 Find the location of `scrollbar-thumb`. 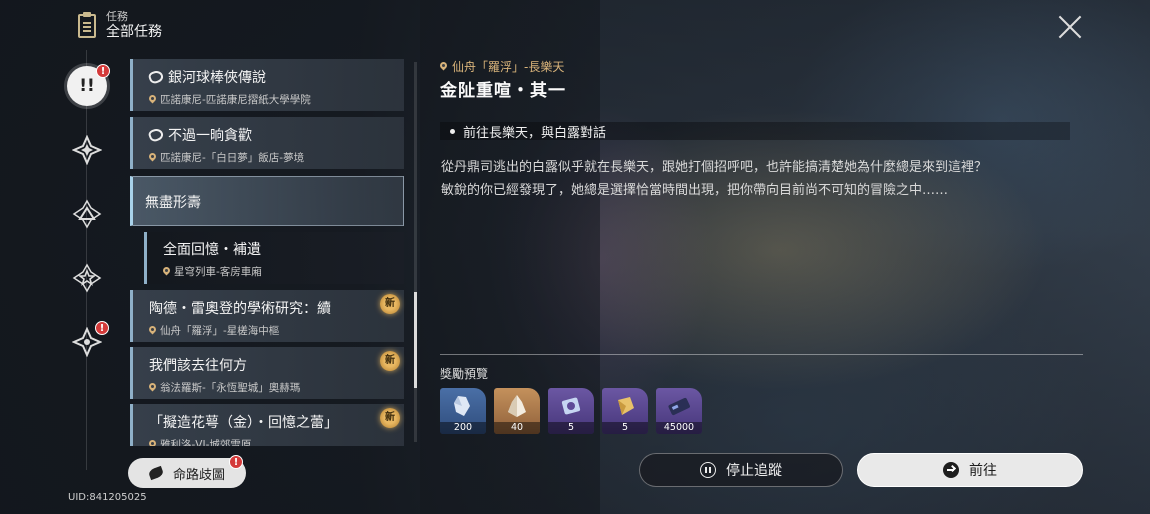

scrollbar-thumb is located at coordinates (415, 340).